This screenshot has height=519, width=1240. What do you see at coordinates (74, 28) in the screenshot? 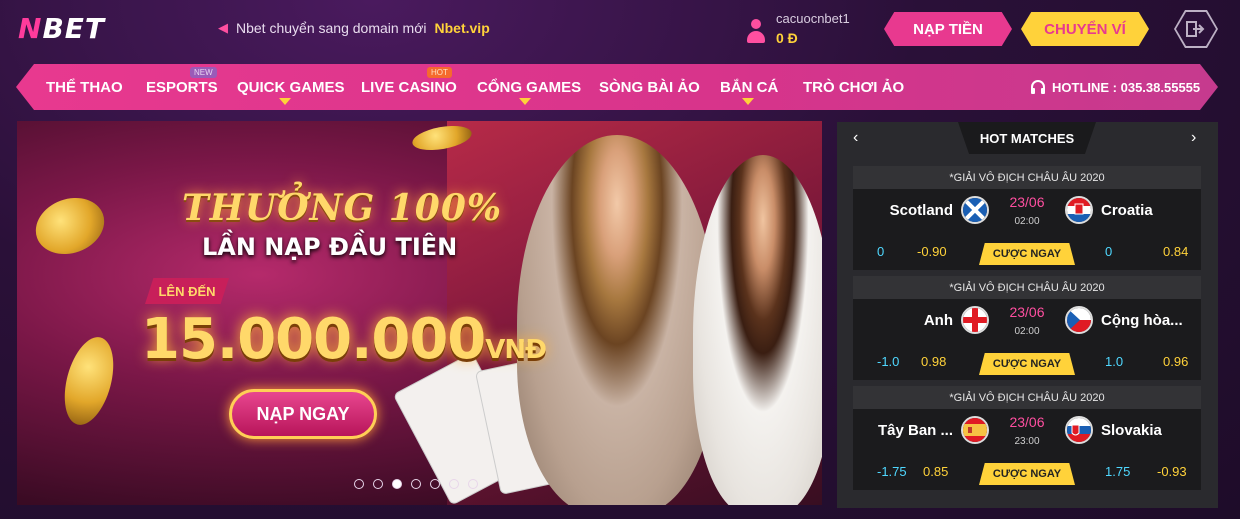
I see `logo-text: BET` at bounding box center [74, 28].